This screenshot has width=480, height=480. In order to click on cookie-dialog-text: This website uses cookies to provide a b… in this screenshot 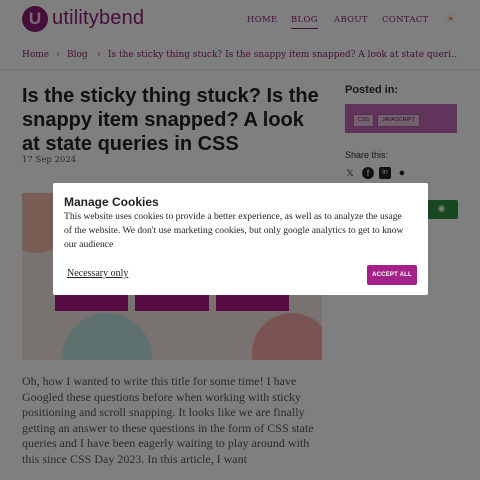, I will do `click(234, 230)`.